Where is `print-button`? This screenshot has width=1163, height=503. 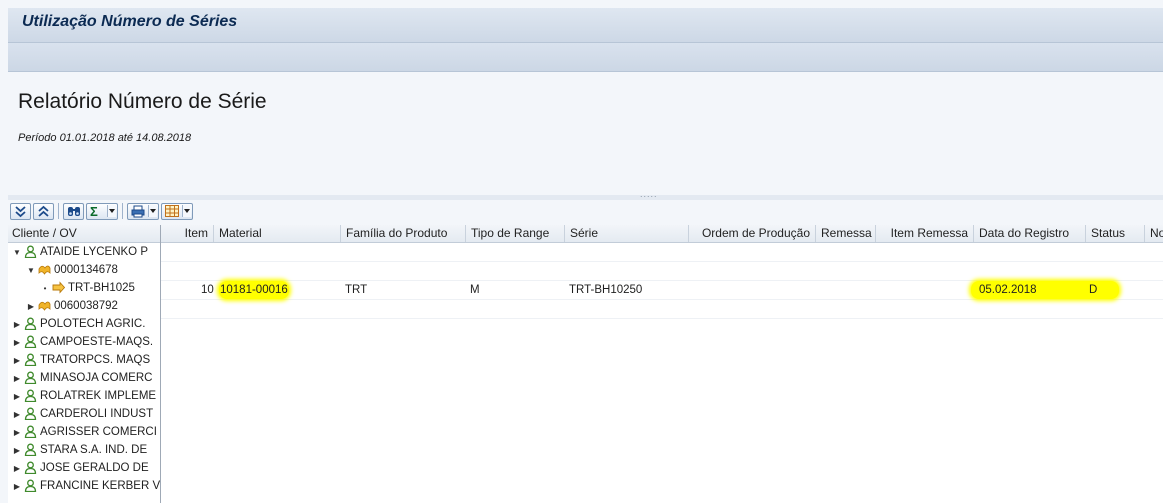
print-button is located at coordinates (143, 211).